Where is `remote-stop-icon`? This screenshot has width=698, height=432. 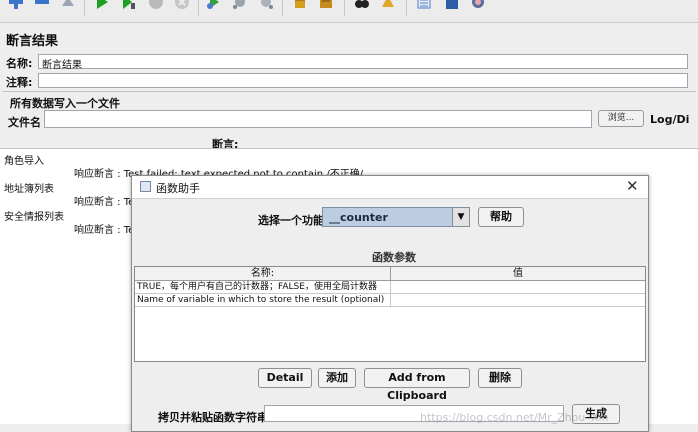
remote-stop-icon is located at coordinates (240, 5).